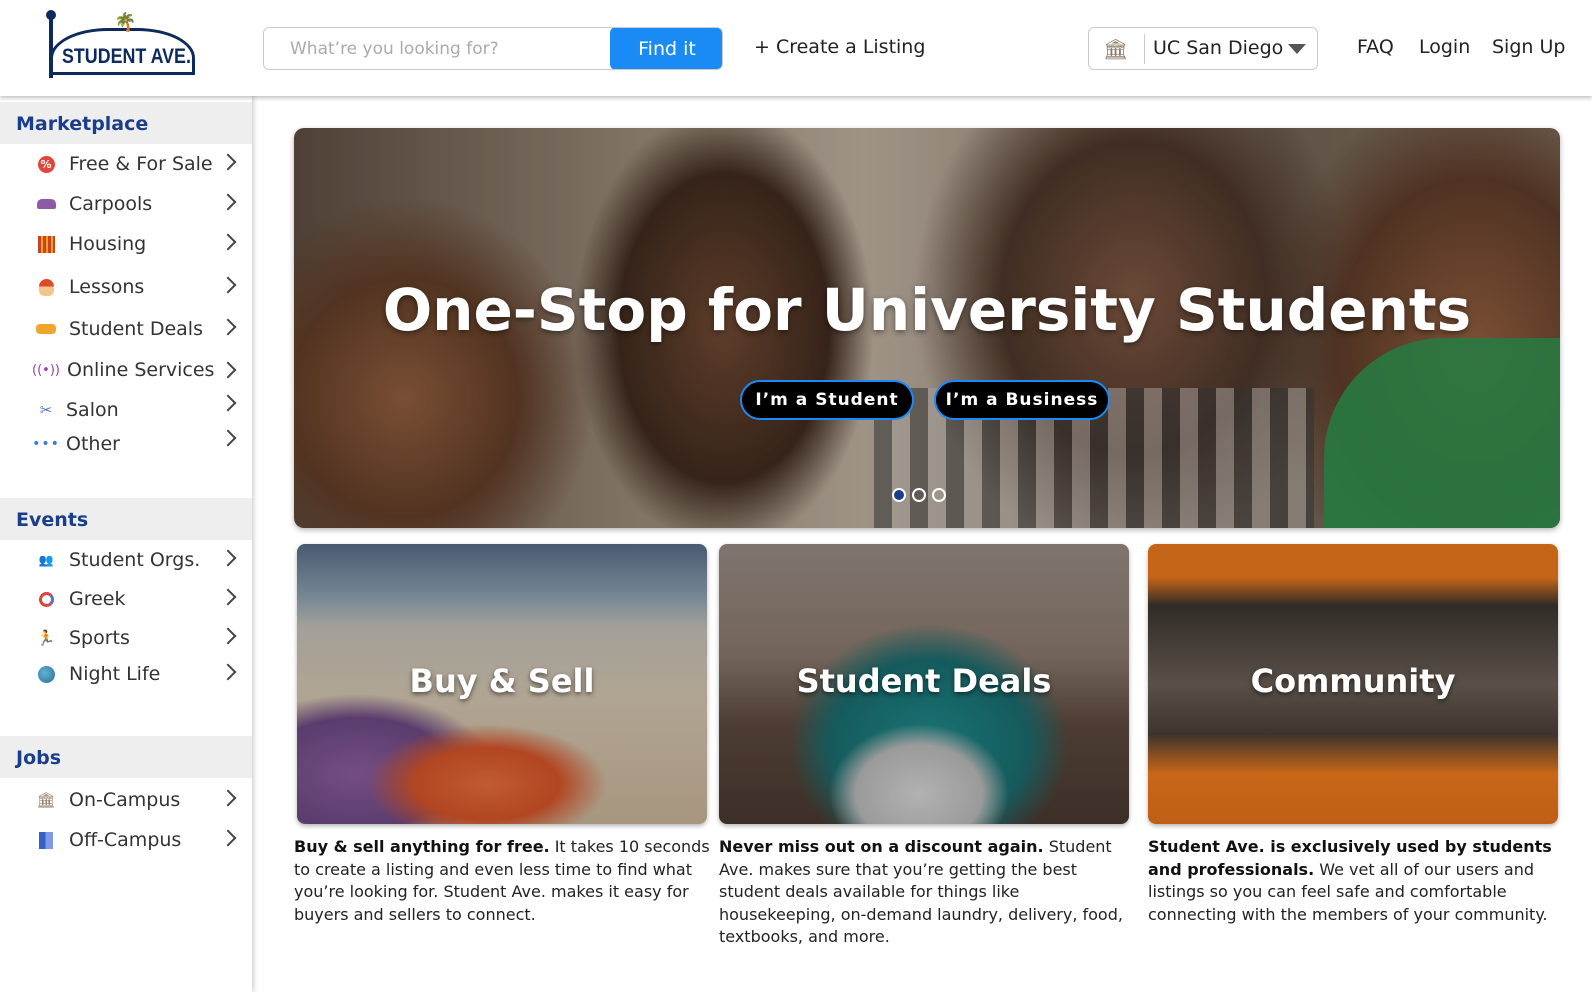  I want to click on student-deals-lead: Never miss out on a discount again., so click(881, 846).